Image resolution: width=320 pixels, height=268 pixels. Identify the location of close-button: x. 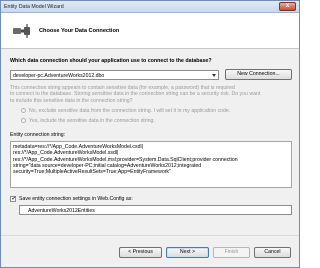
(287, 6).